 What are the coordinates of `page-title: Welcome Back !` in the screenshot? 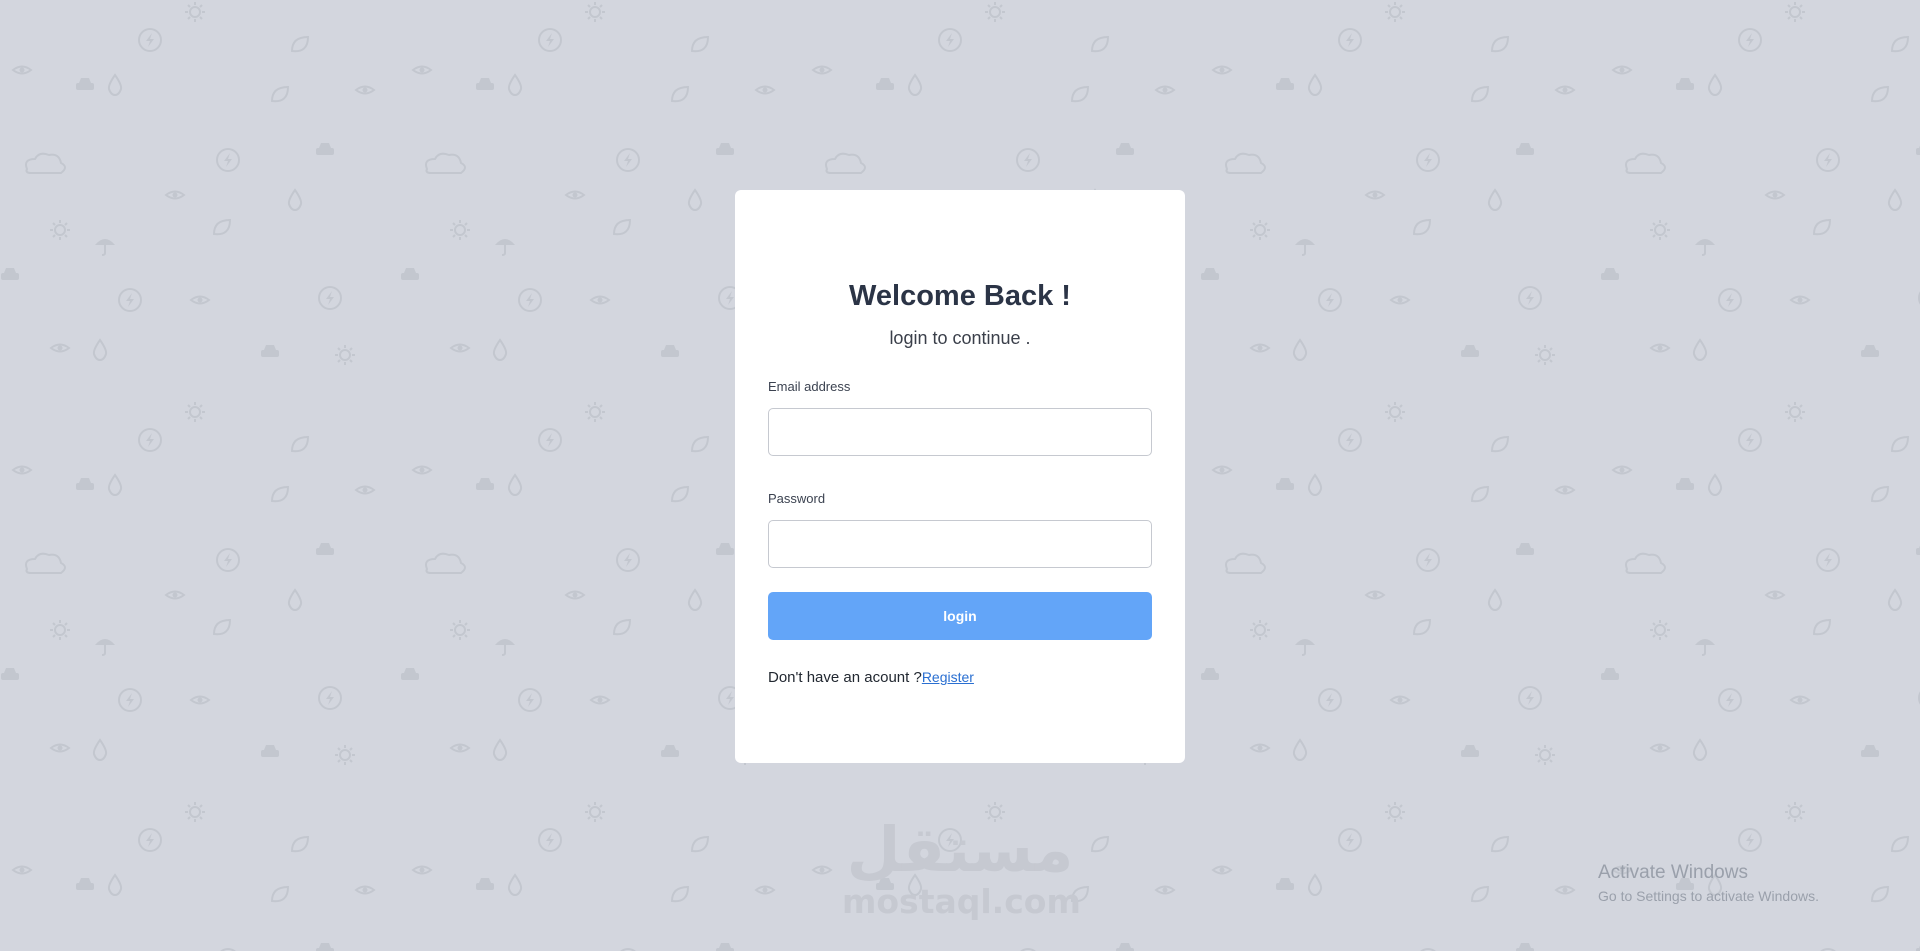 It's located at (960, 296).